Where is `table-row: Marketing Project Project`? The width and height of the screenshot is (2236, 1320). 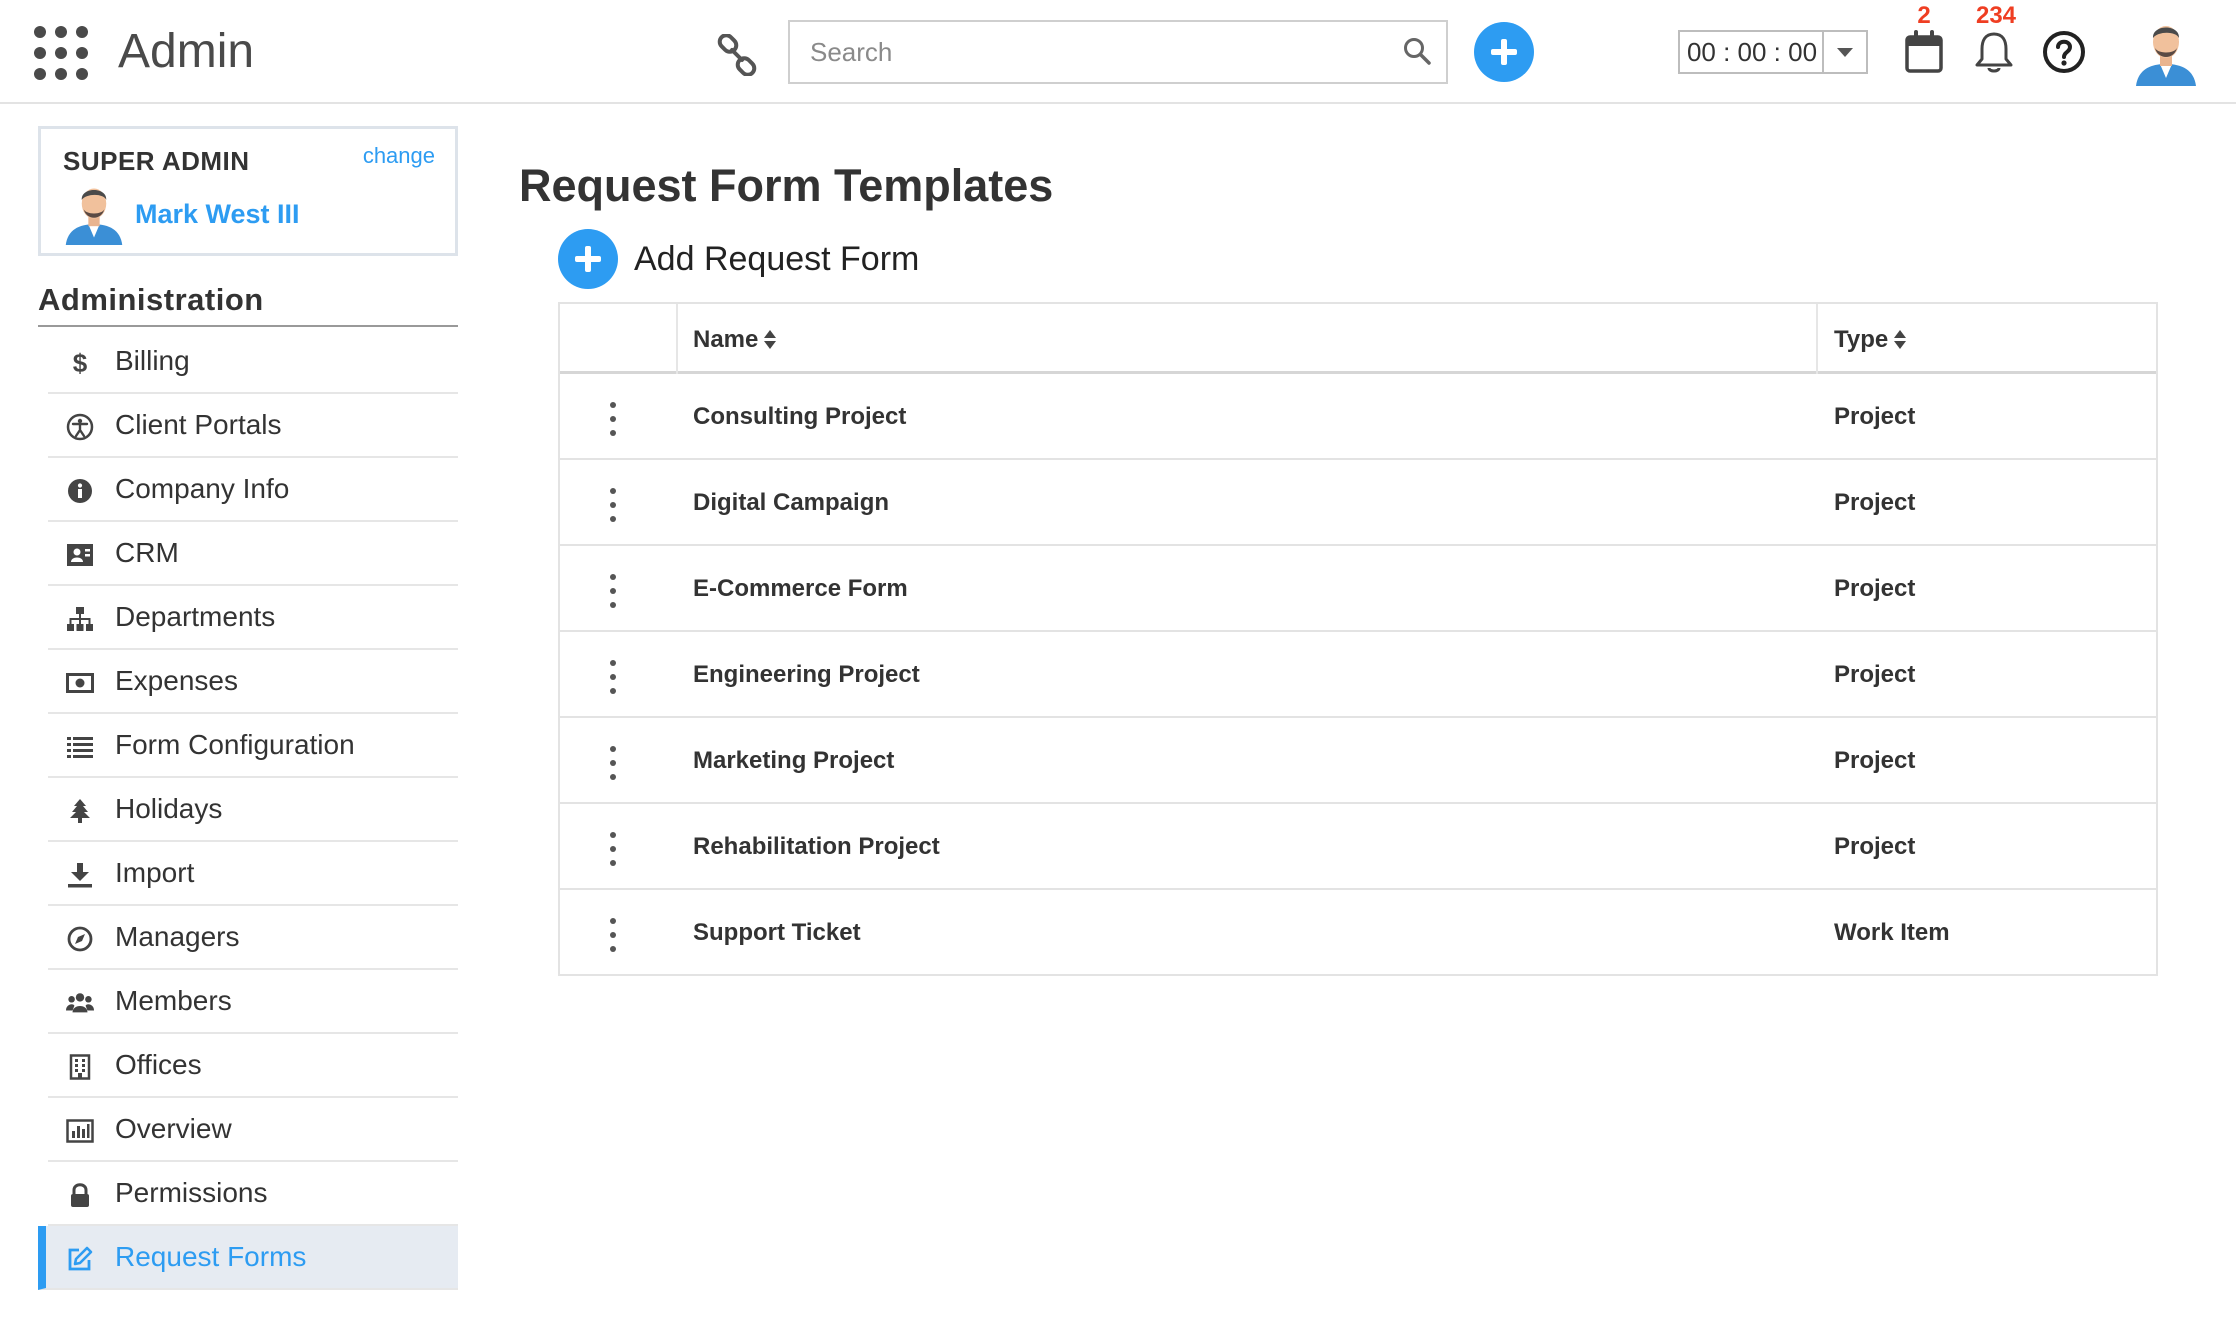 table-row: Marketing Project Project is located at coordinates (1358, 761).